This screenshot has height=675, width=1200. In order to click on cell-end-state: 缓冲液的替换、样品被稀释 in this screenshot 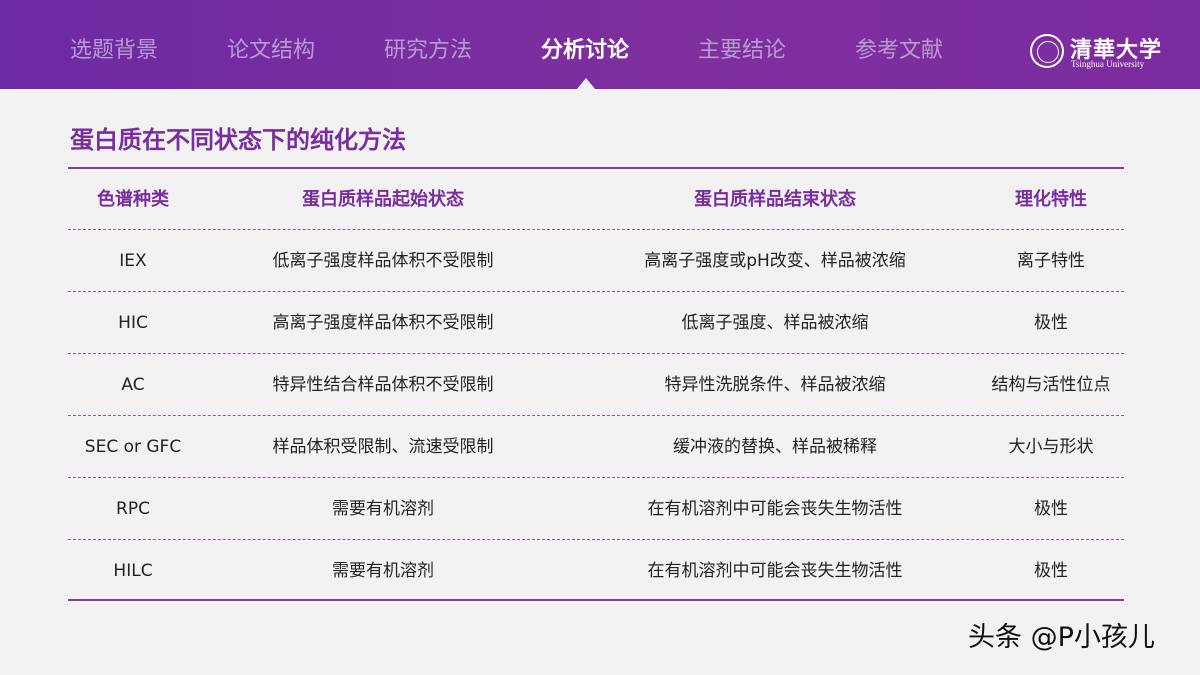, I will do `click(775, 447)`.